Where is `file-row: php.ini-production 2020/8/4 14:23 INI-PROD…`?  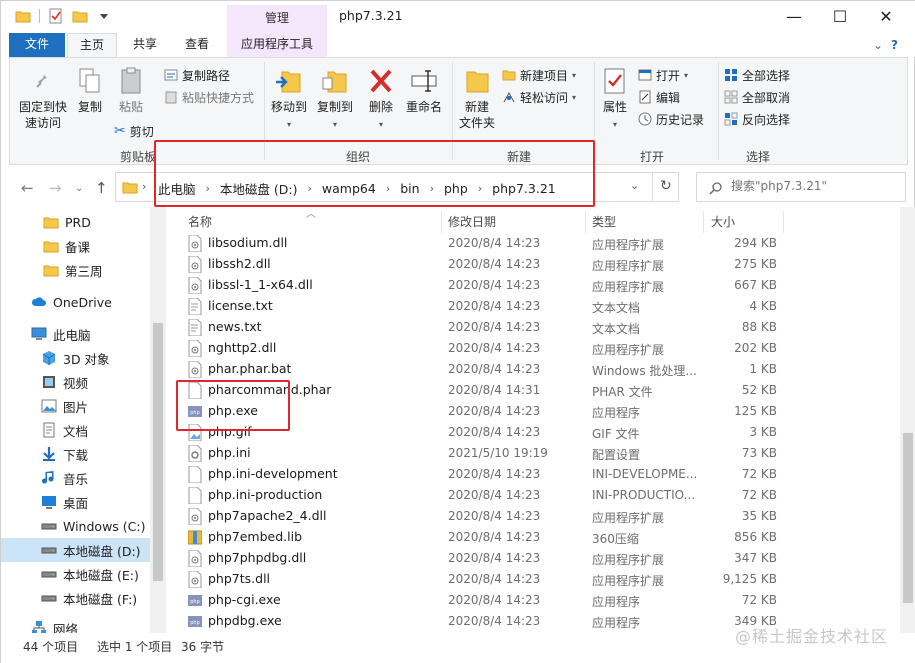 file-row: php.ini-production 2020/8/4 14:23 INI-PROD… is located at coordinates (531, 495).